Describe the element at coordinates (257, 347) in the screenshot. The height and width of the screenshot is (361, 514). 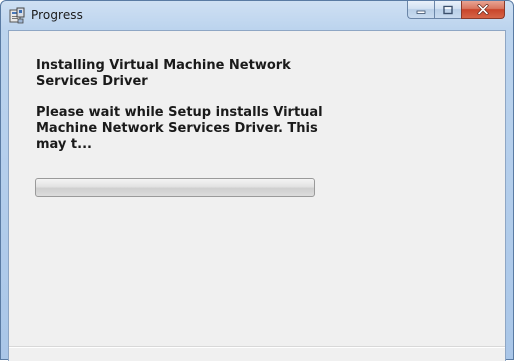
I see `footer-divider-highlight` at that location.